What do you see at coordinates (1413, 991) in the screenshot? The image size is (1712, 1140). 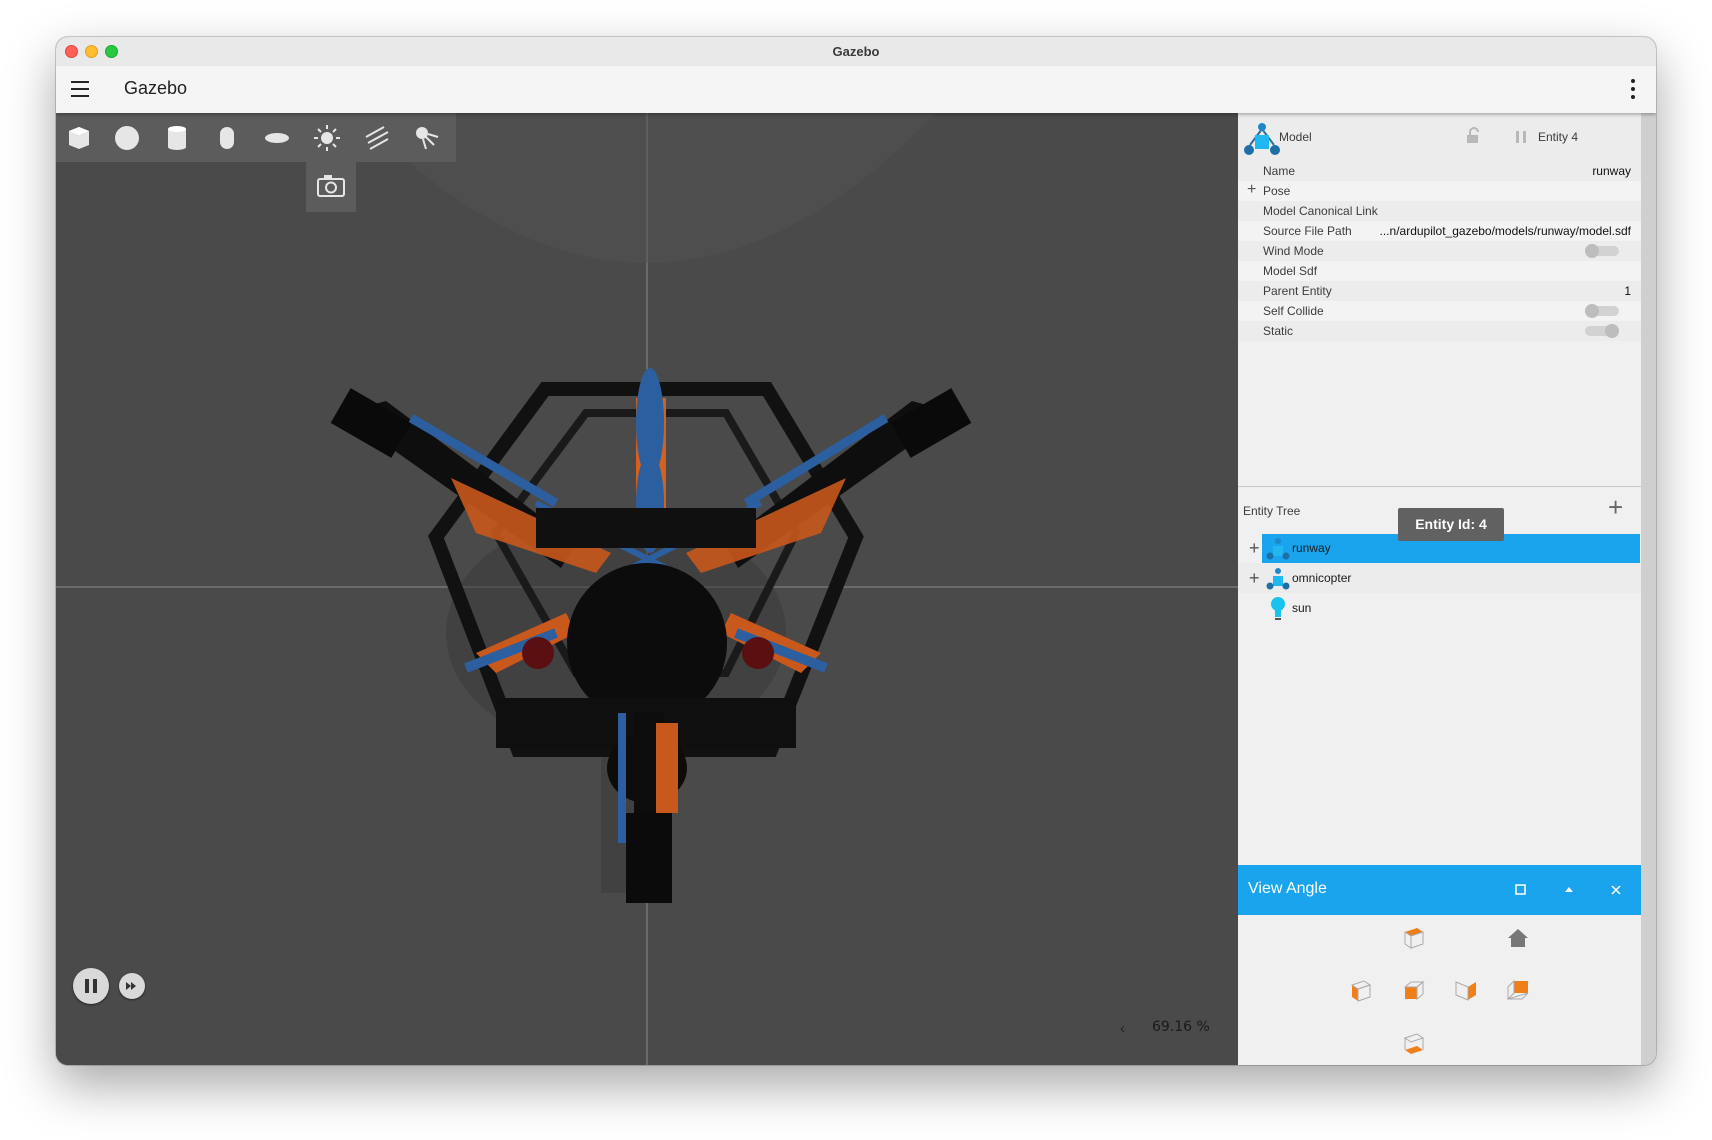 I see `front-view-icon` at bounding box center [1413, 991].